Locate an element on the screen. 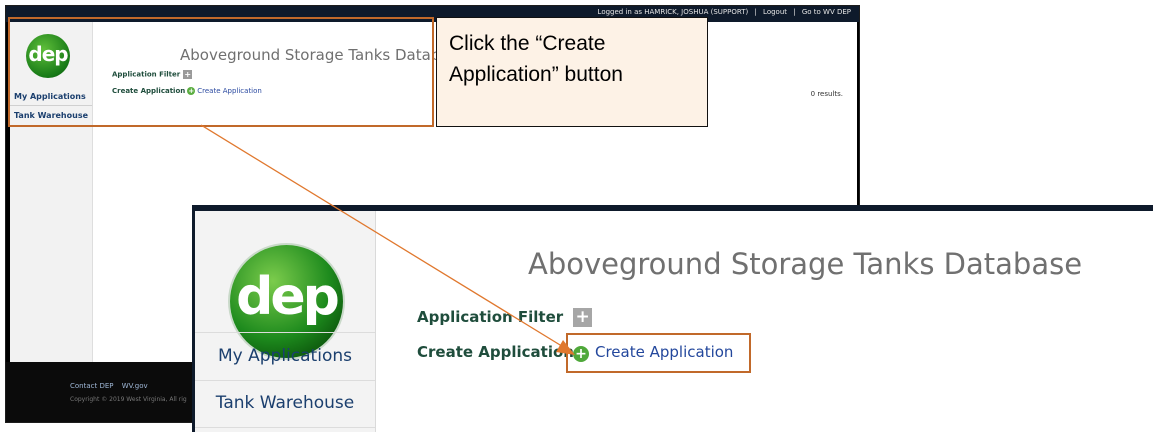 Image resolution: width=1153 pixels, height=432 pixels. application-filter-label: Application Filter is located at coordinates (490, 317).